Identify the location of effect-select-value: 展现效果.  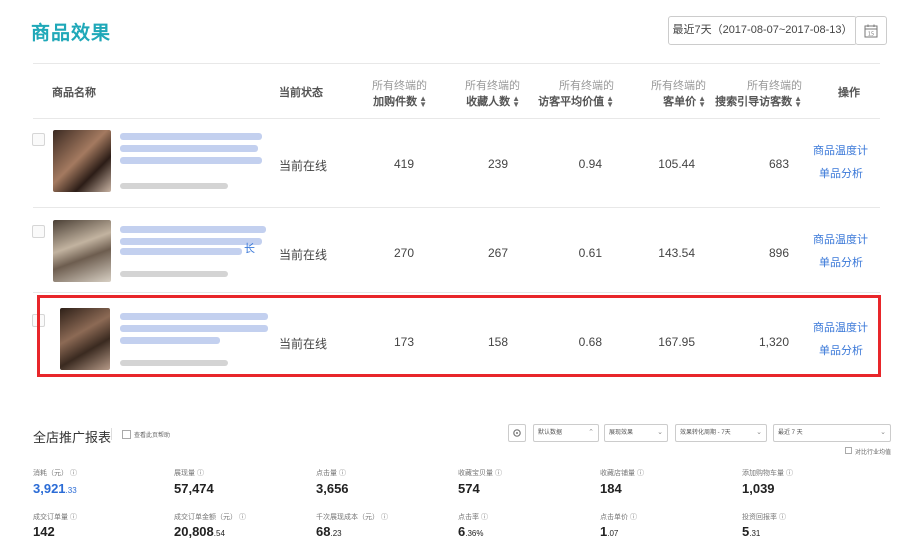
(621, 433).